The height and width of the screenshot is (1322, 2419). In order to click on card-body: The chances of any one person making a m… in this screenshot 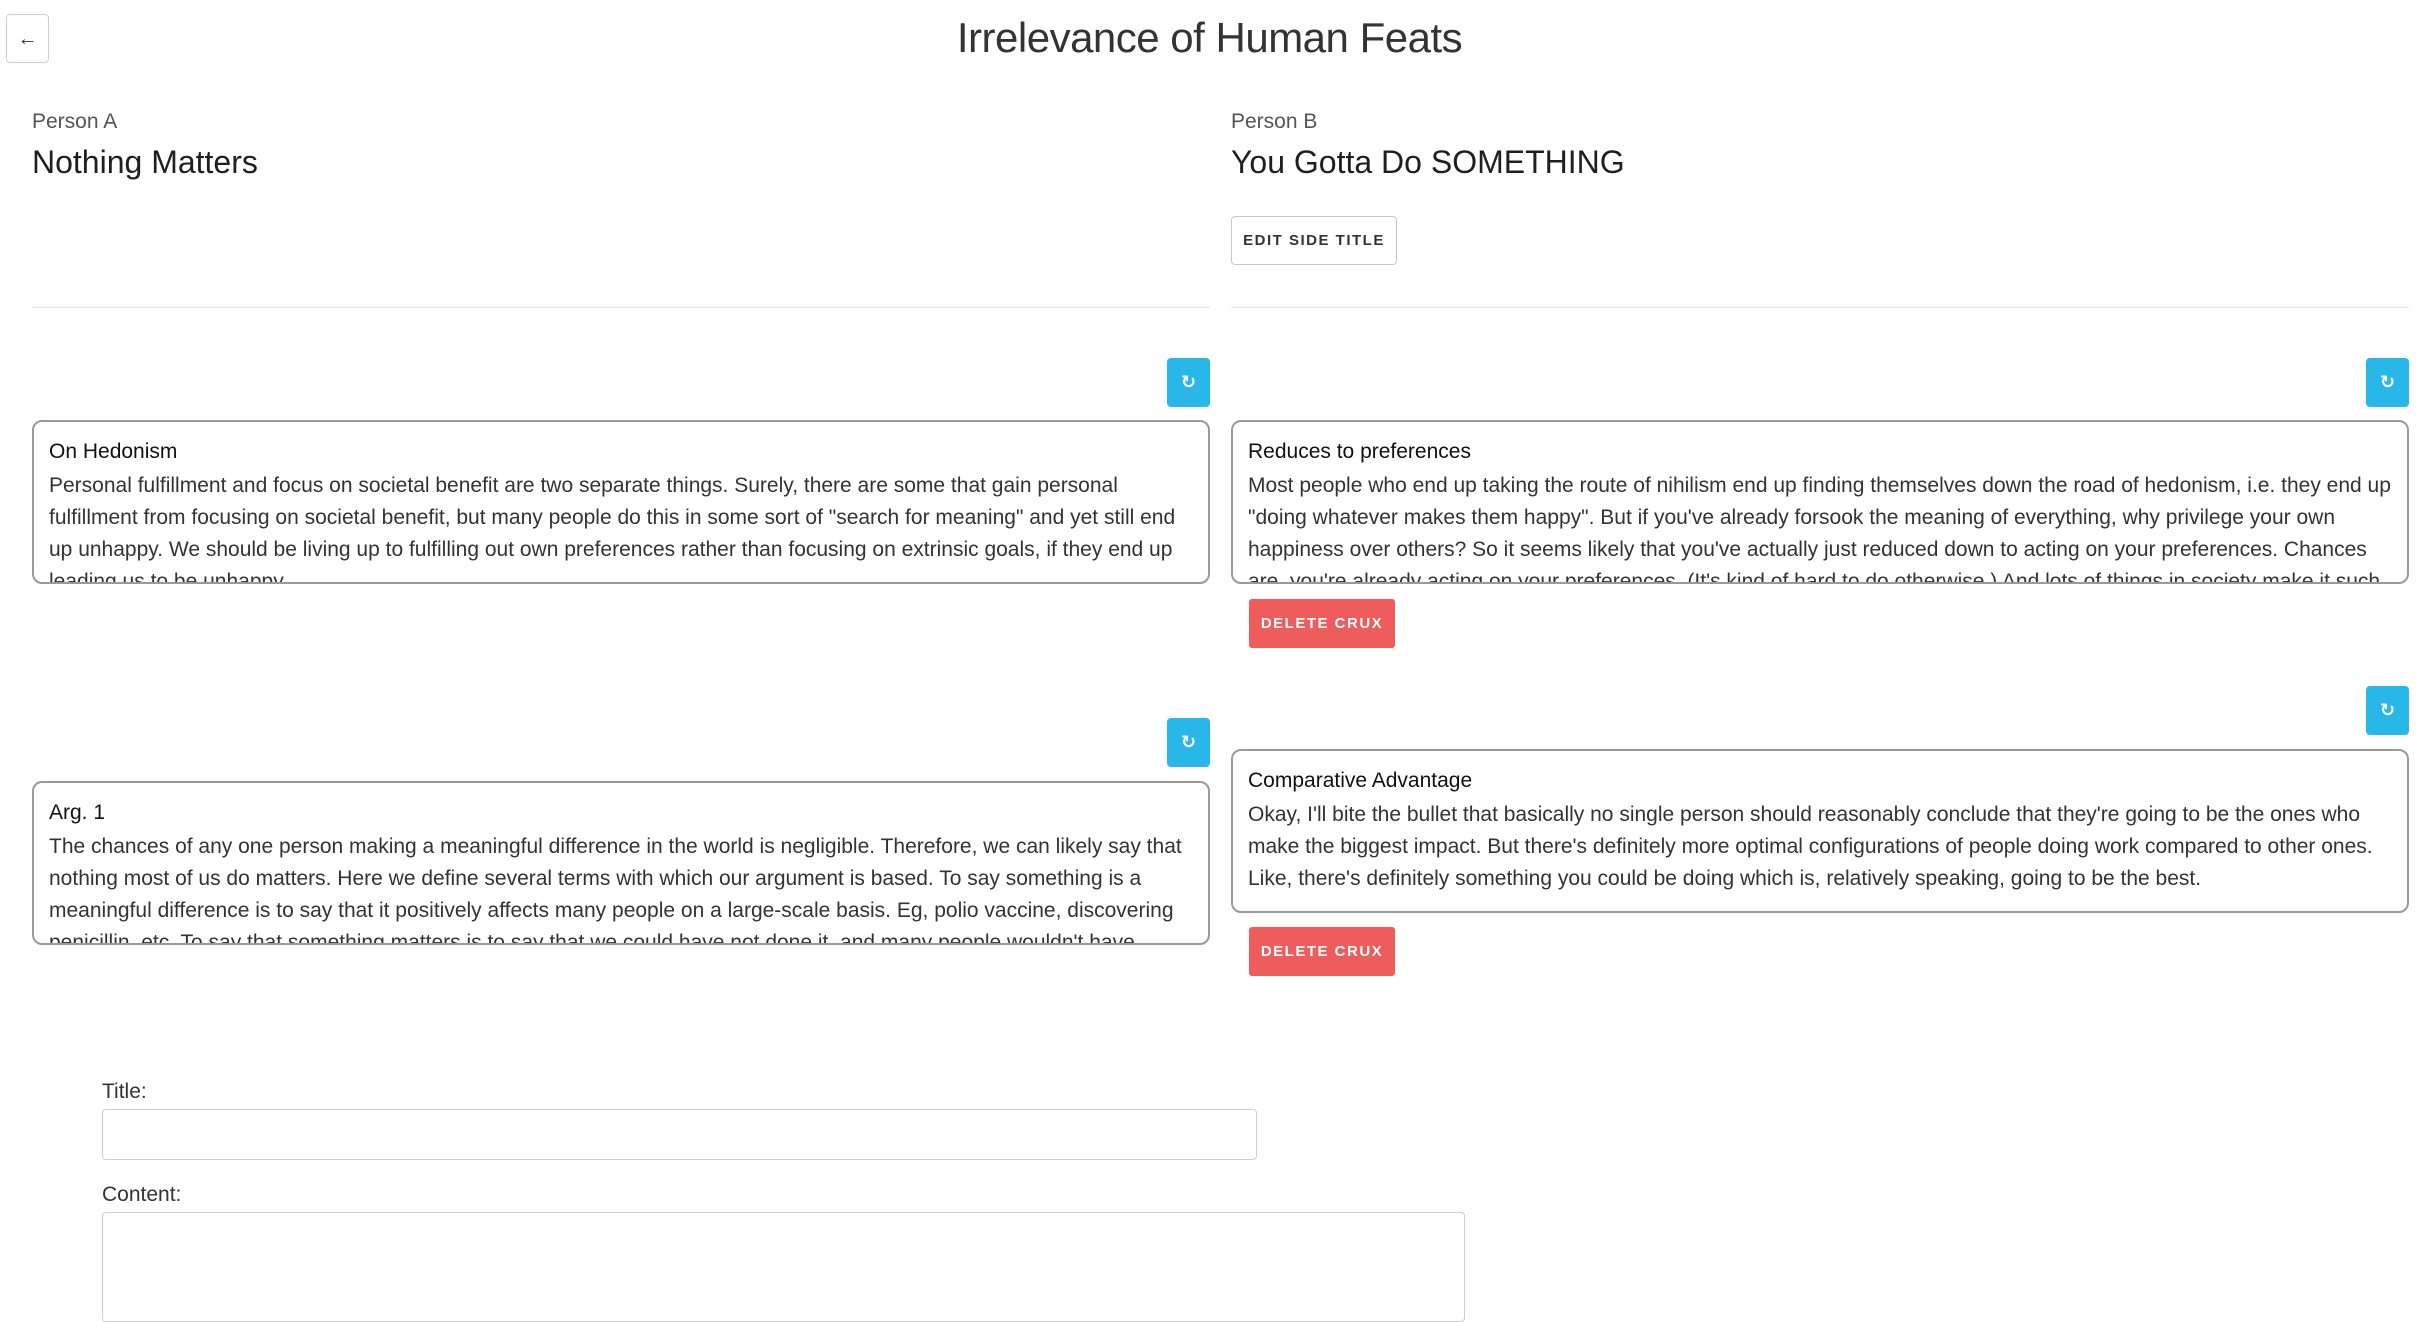, I will do `click(615, 890)`.